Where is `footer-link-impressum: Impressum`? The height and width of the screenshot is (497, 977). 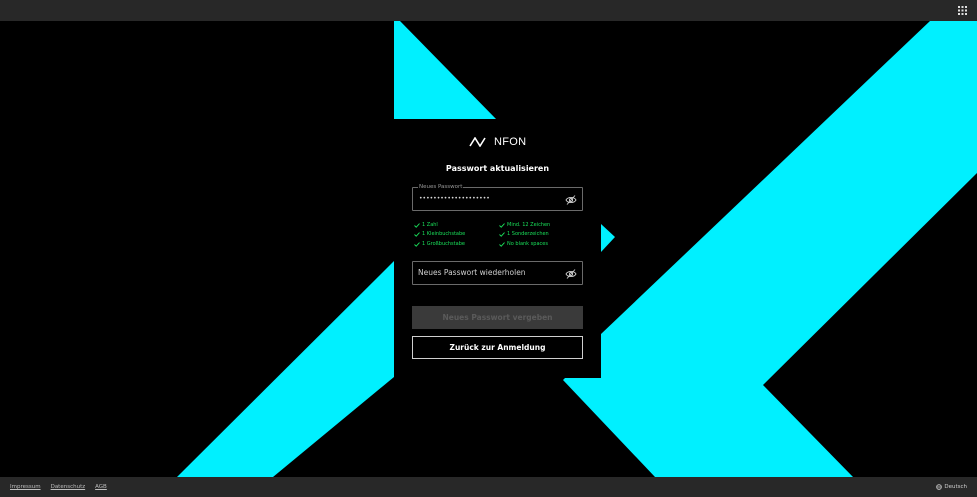
footer-link-impressum: Impressum is located at coordinates (25, 487).